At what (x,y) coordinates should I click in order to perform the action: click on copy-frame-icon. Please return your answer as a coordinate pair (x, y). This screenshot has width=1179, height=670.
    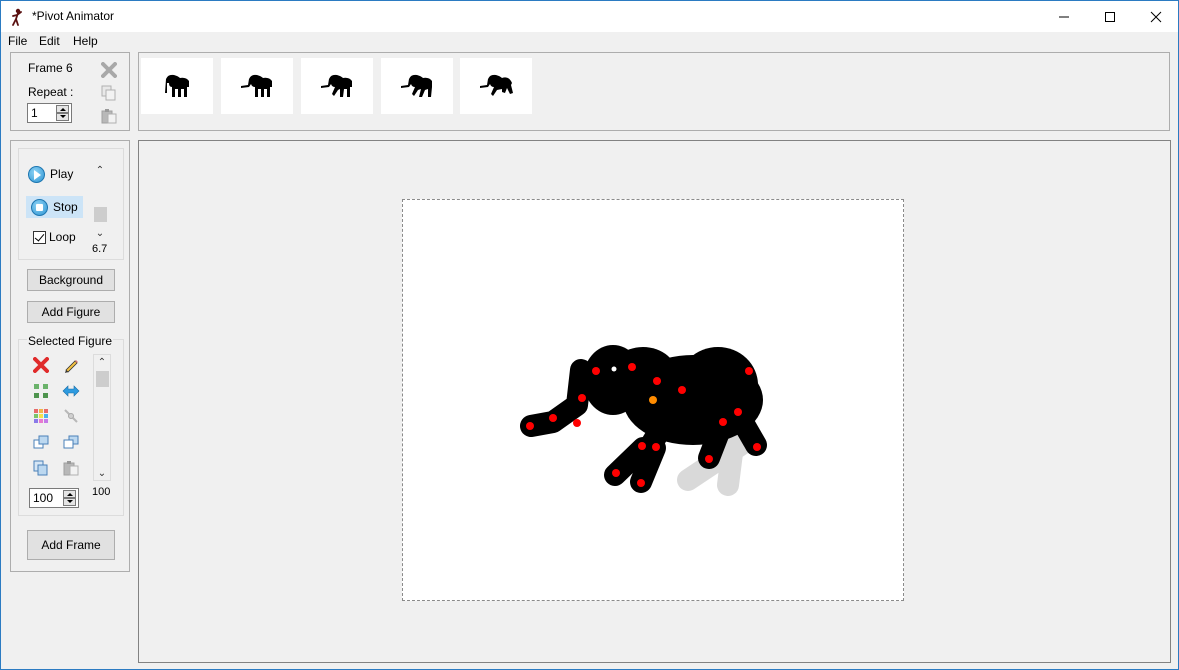
    Looking at the image, I should click on (108, 93).